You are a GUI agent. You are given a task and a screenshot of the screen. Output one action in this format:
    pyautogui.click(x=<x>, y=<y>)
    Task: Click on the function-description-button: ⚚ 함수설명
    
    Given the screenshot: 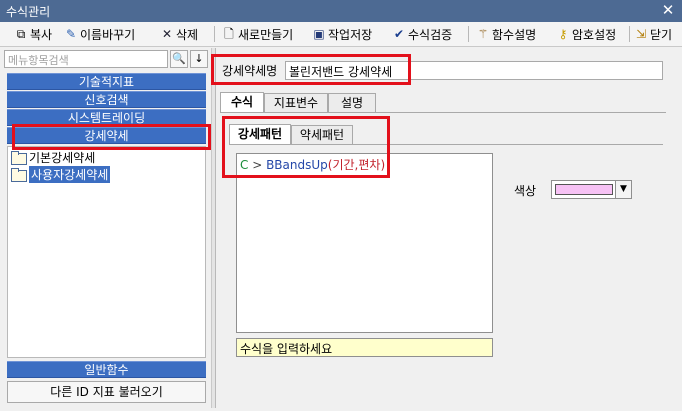 What is the action you would take?
    pyautogui.click(x=506, y=34)
    